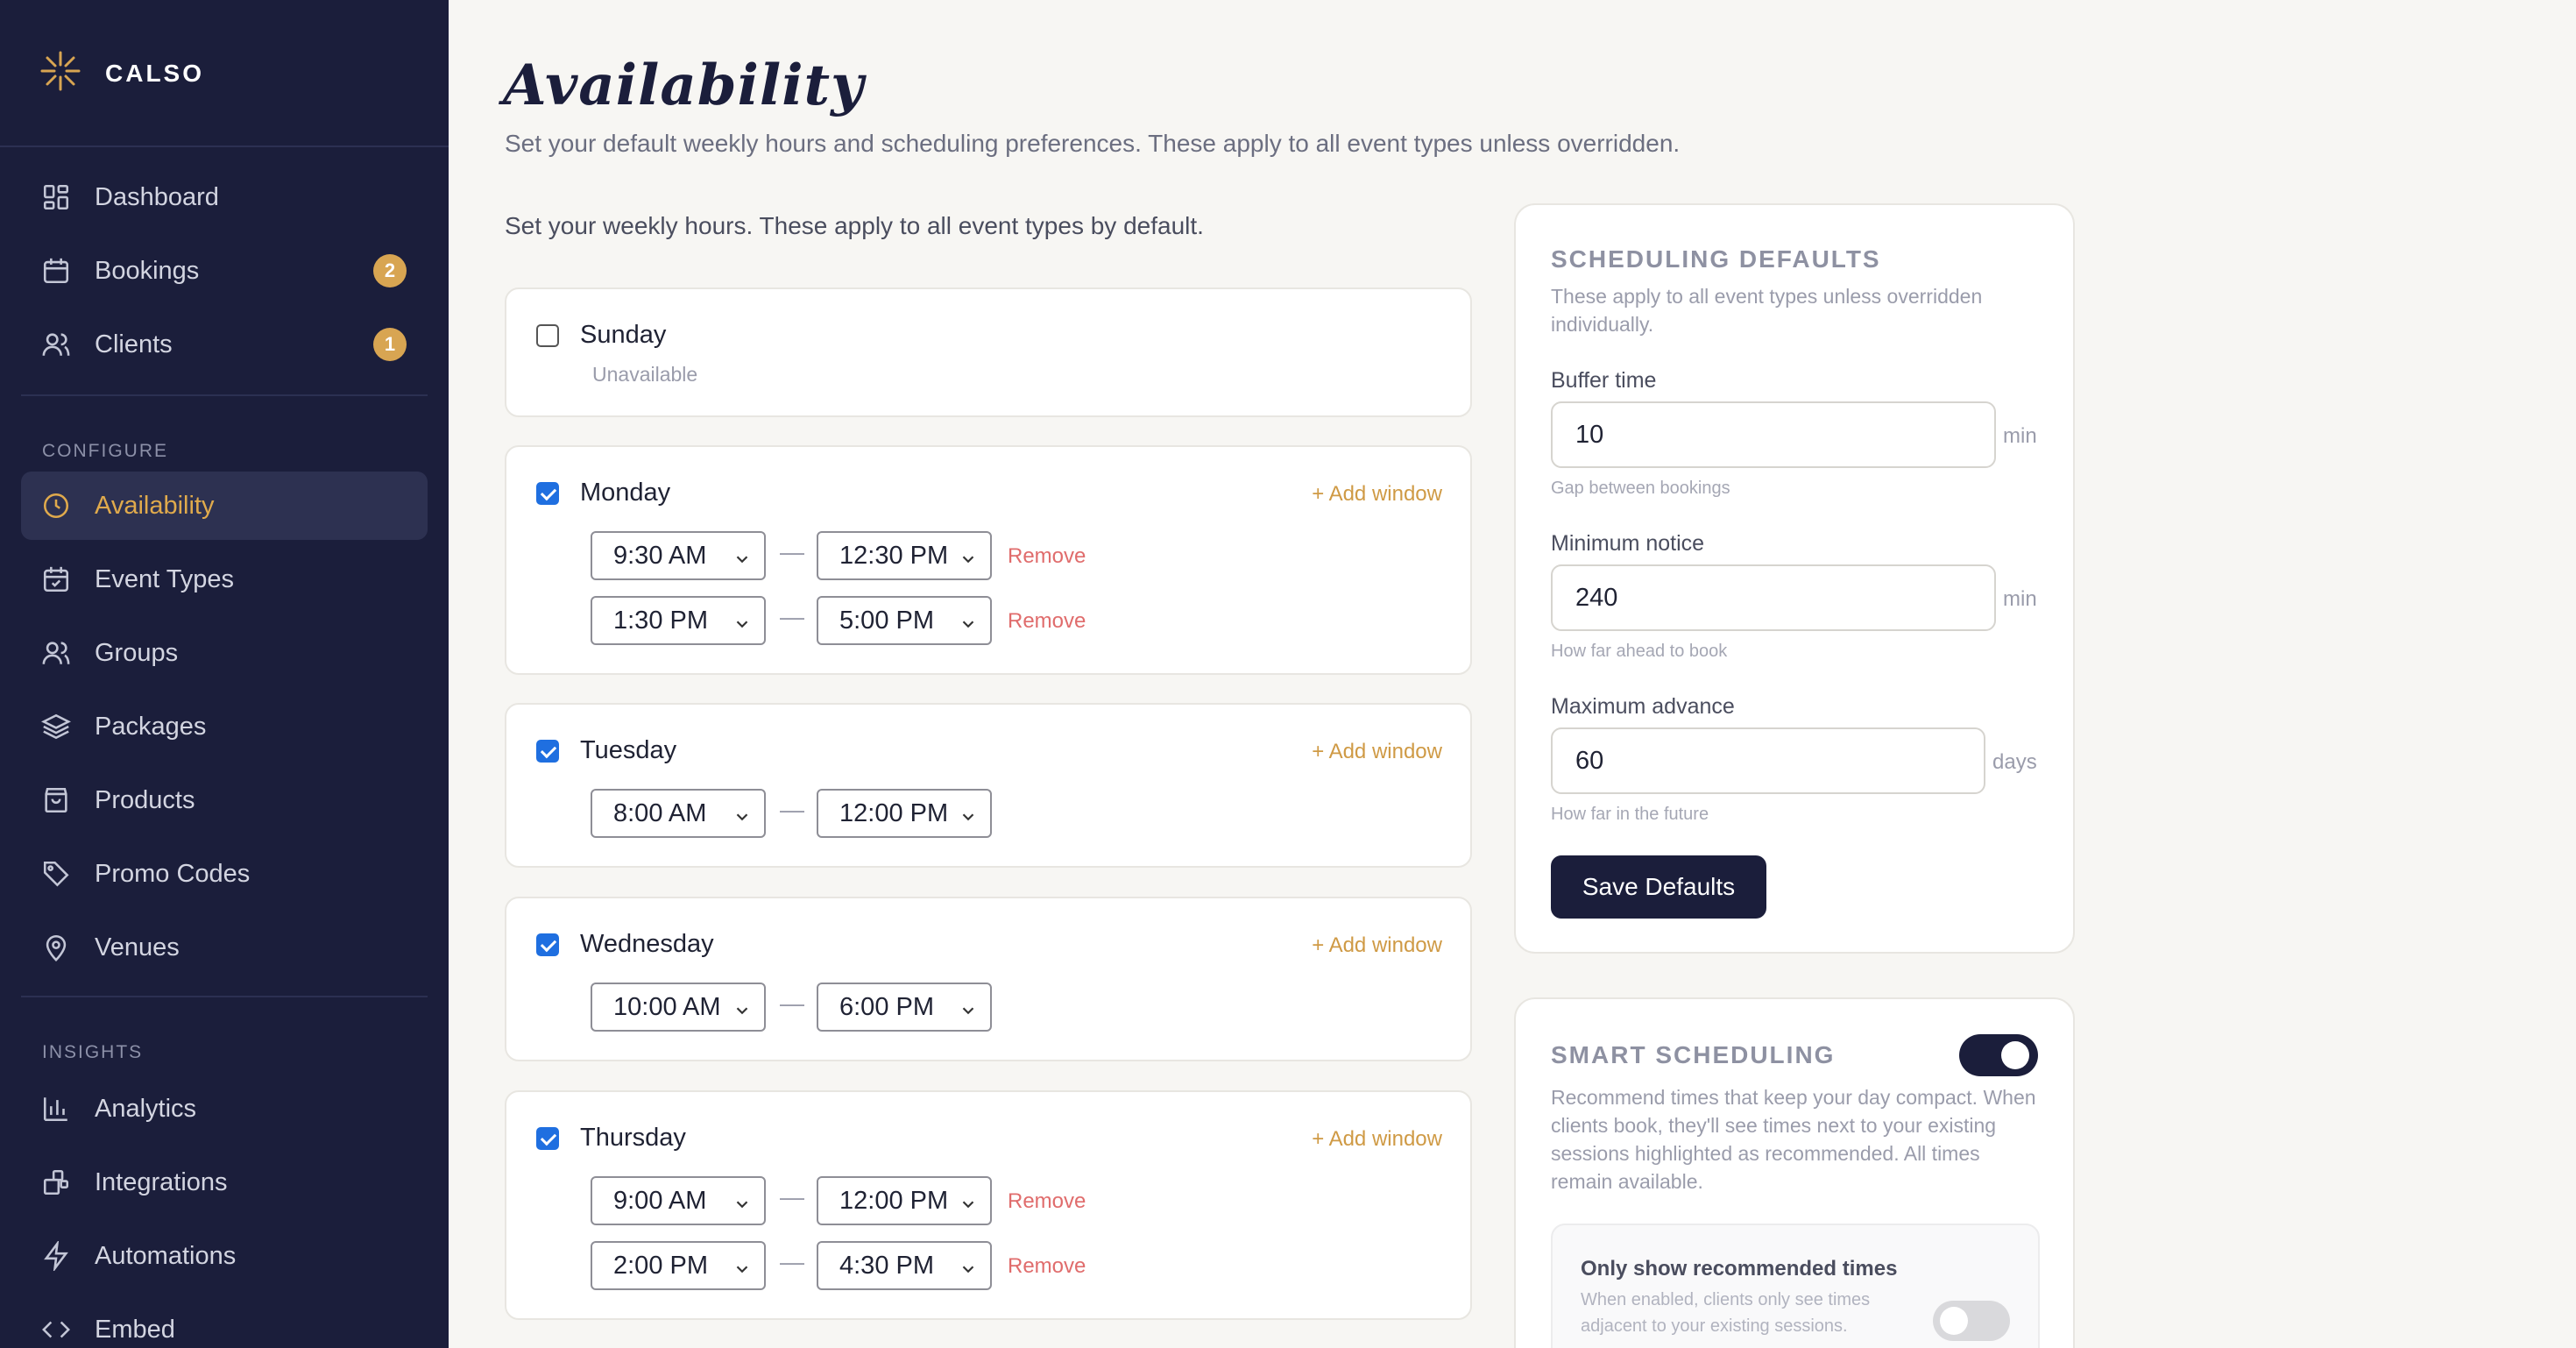 This screenshot has width=2576, height=1348. What do you see at coordinates (1589, 760) in the screenshot?
I see `input-value: 60` at bounding box center [1589, 760].